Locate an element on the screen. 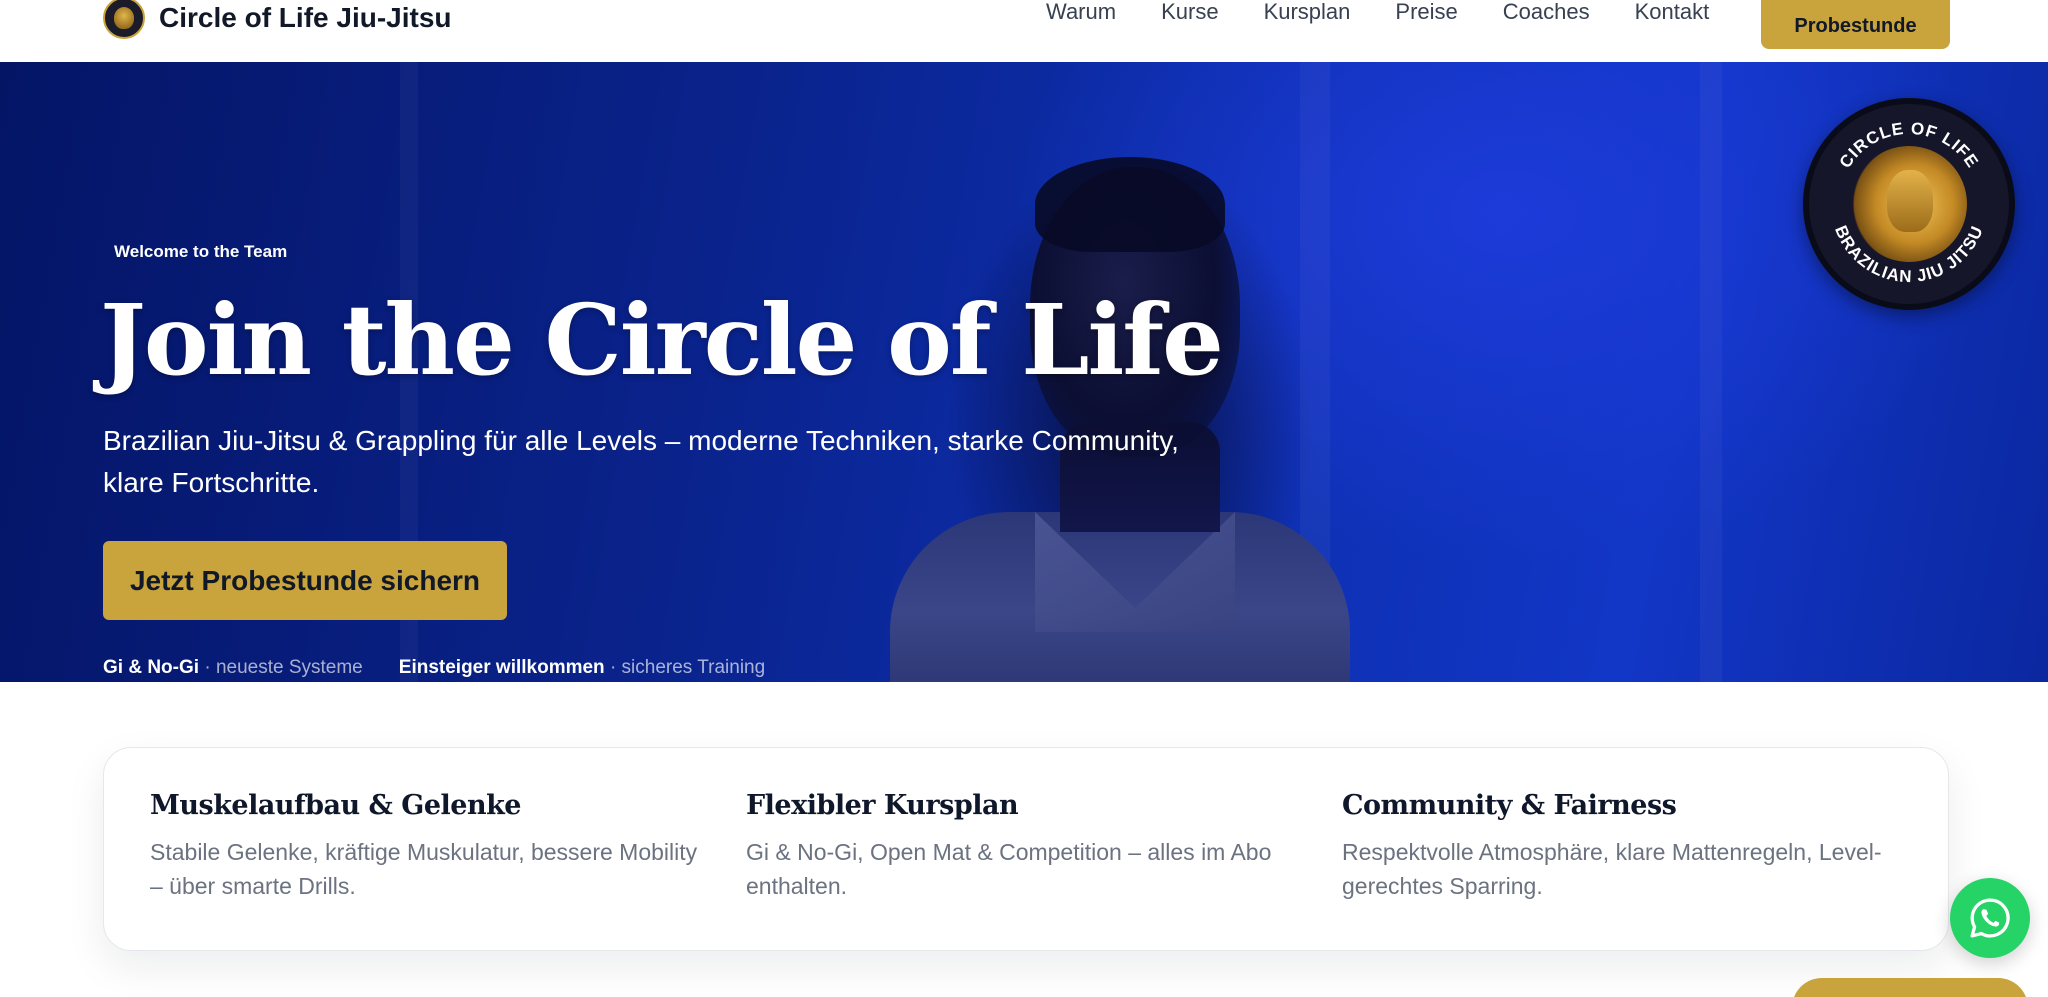  hero-feature-strong: Einsteiger willkommen is located at coordinates (501, 667).